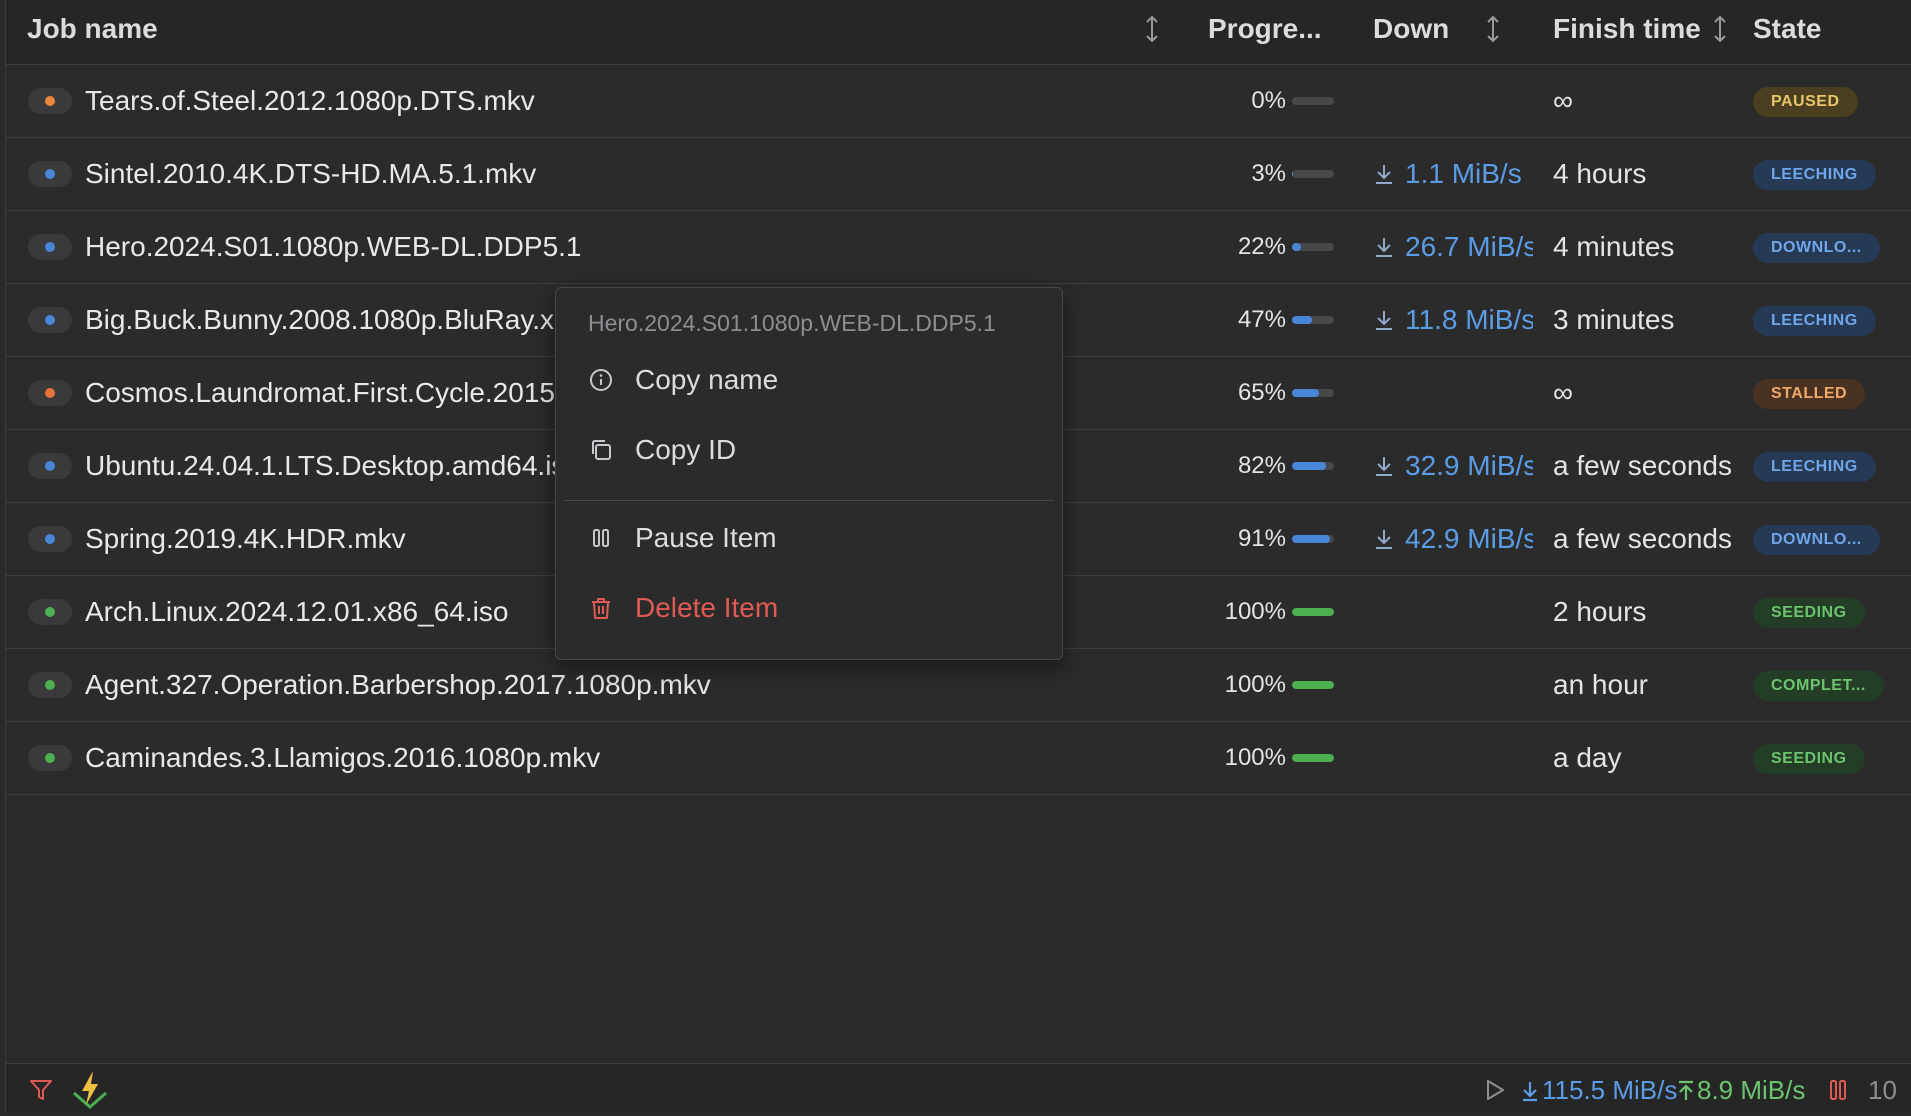 Image resolution: width=1911 pixels, height=1116 pixels. Describe the element at coordinates (333, 246) in the screenshot. I see `job-name: Hero.2024.S01.1080p.WEB-DL.DDP5.1` at that location.